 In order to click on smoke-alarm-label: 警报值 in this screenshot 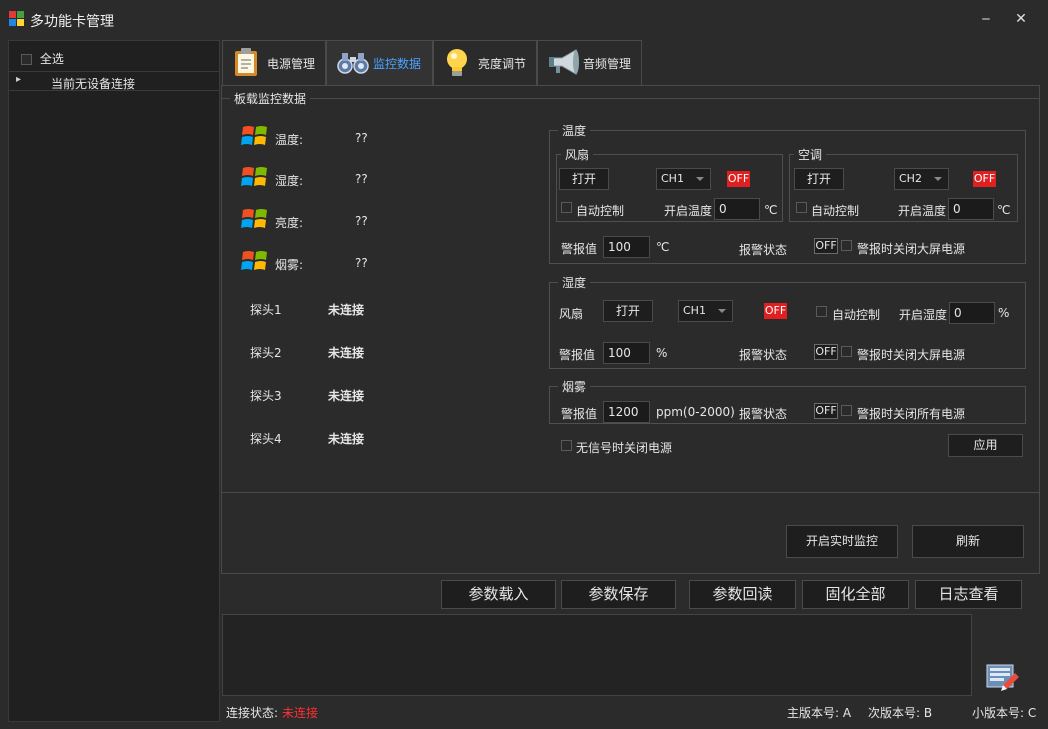, I will do `click(579, 414)`.